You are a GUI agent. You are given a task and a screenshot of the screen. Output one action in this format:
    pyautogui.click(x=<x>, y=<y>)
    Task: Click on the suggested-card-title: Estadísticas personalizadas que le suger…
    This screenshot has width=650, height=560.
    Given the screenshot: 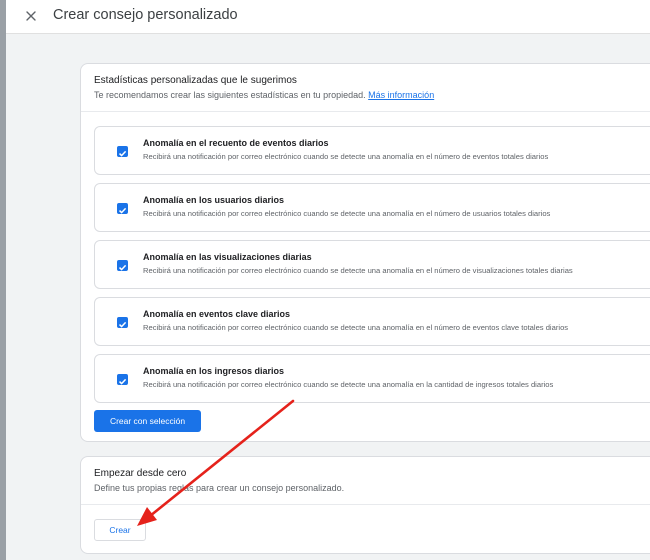 What is the action you would take?
    pyautogui.click(x=195, y=80)
    